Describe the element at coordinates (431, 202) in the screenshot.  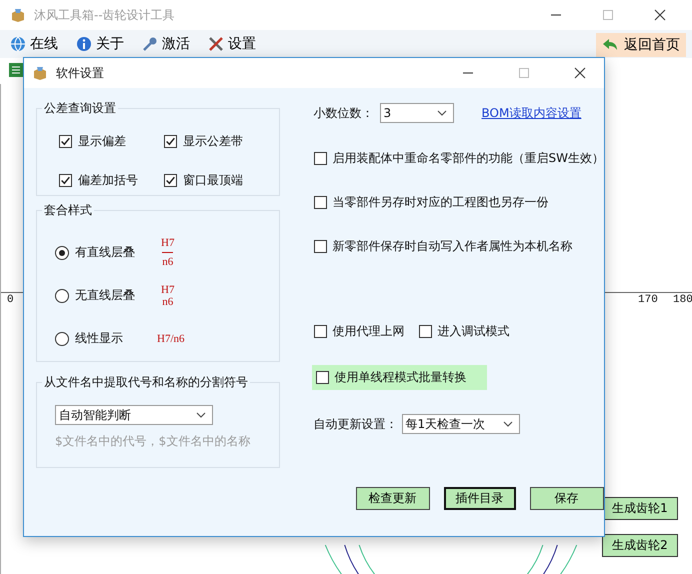
I see `checkbox-option: 当零部件另存时对应的工程图也另存一份` at that location.